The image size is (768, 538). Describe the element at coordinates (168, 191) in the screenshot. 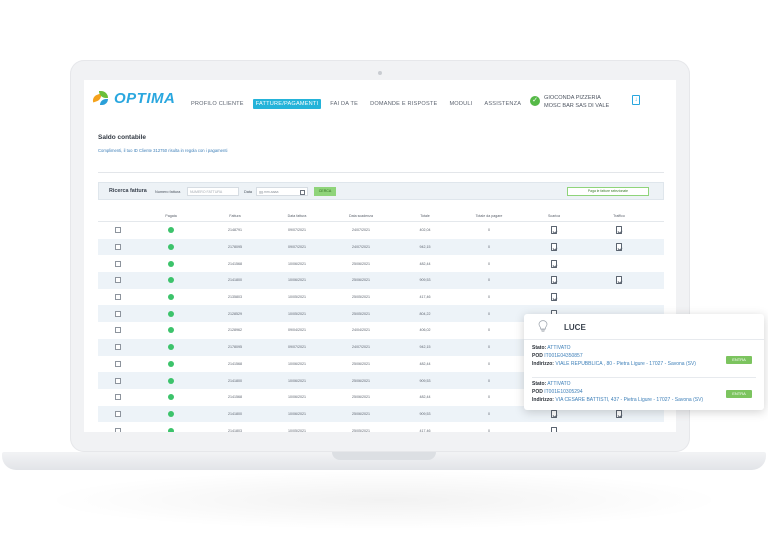

I see `invoice-number-label: Numero fattura` at that location.